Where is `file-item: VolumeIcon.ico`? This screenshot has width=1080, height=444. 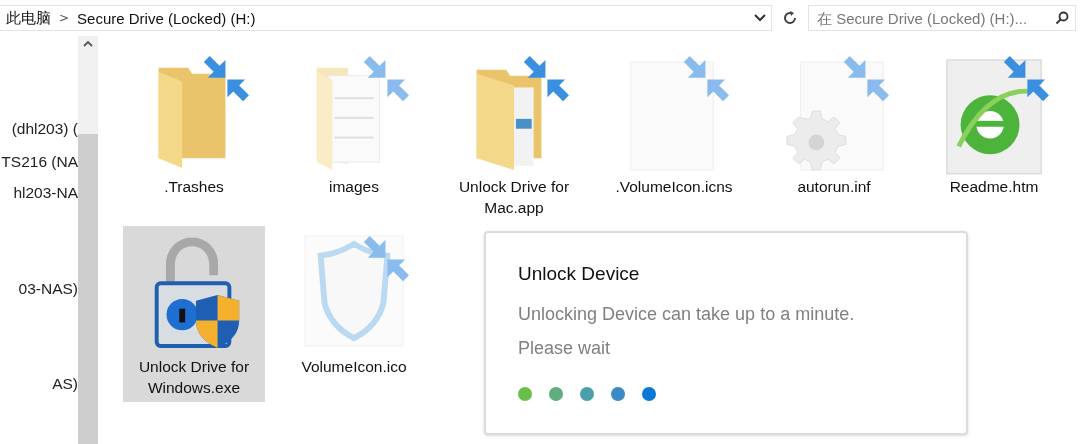
file-item: VolumeIcon.ico is located at coordinates (354, 303).